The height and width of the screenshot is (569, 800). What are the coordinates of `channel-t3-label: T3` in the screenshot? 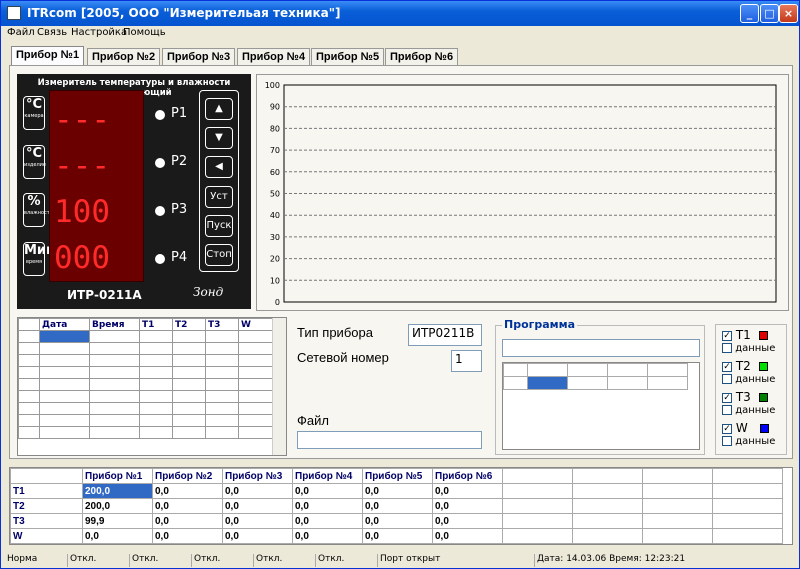 It's located at (743, 397).